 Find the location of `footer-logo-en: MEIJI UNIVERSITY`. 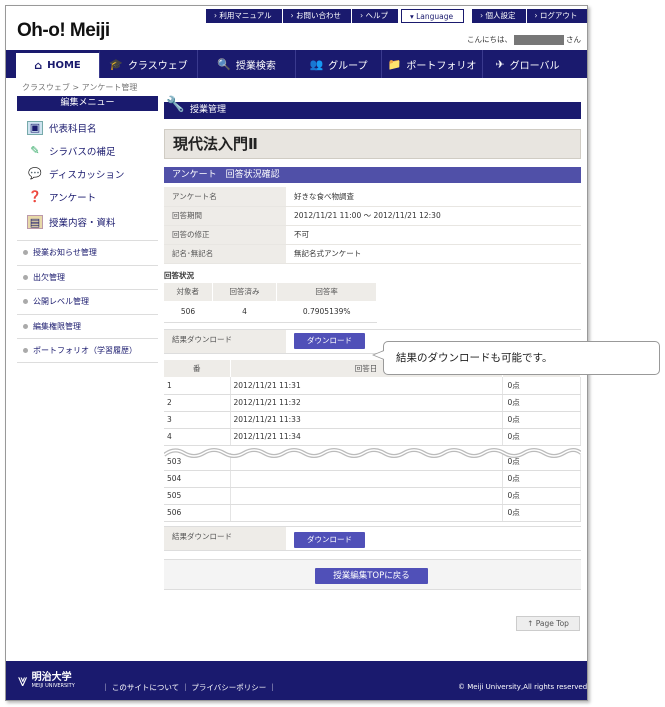

footer-logo-en: MEIJI UNIVERSITY is located at coordinates (53, 685).